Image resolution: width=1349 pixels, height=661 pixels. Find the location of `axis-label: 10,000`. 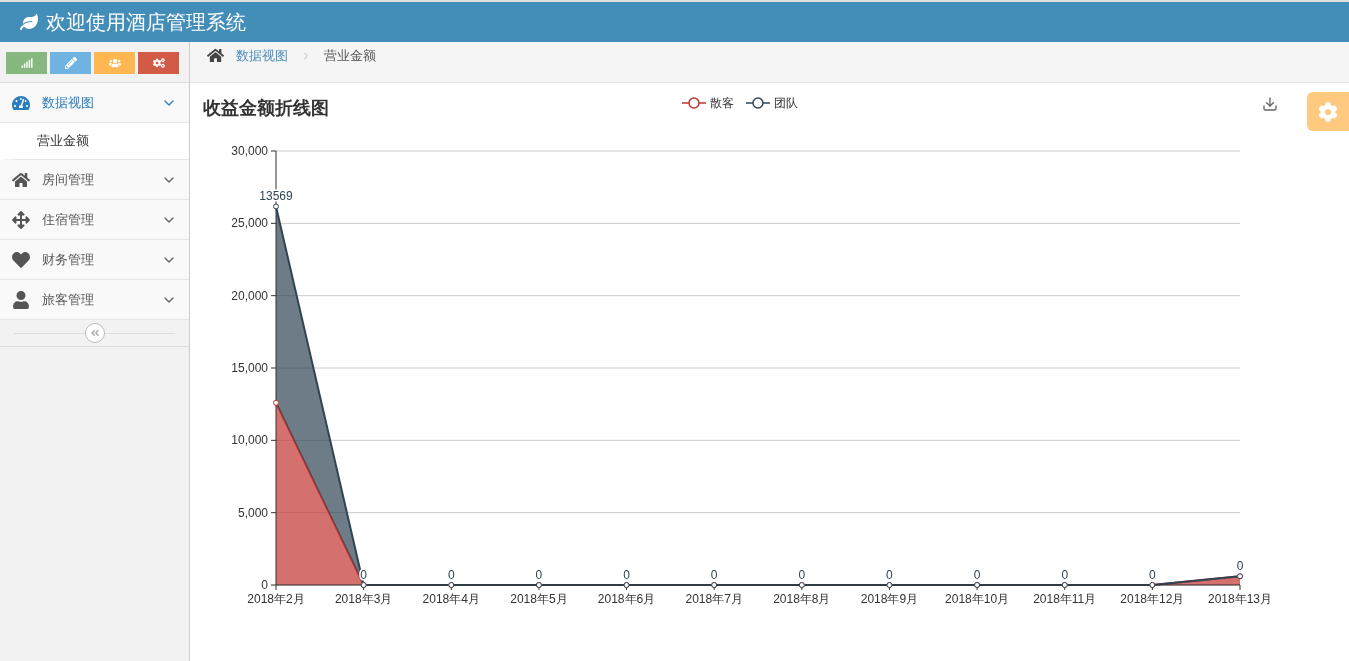

axis-label: 10,000 is located at coordinates (249, 440).